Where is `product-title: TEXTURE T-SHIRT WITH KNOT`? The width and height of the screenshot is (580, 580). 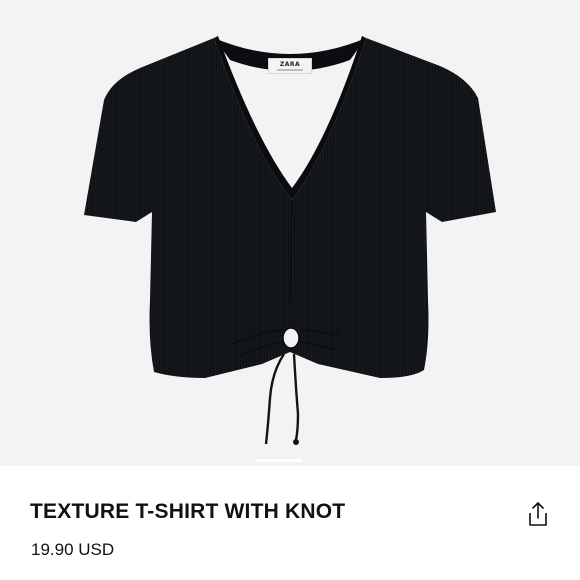
product-title: TEXTURE T-SHIRT WITH KNOT is located at coordinates (188, 511).